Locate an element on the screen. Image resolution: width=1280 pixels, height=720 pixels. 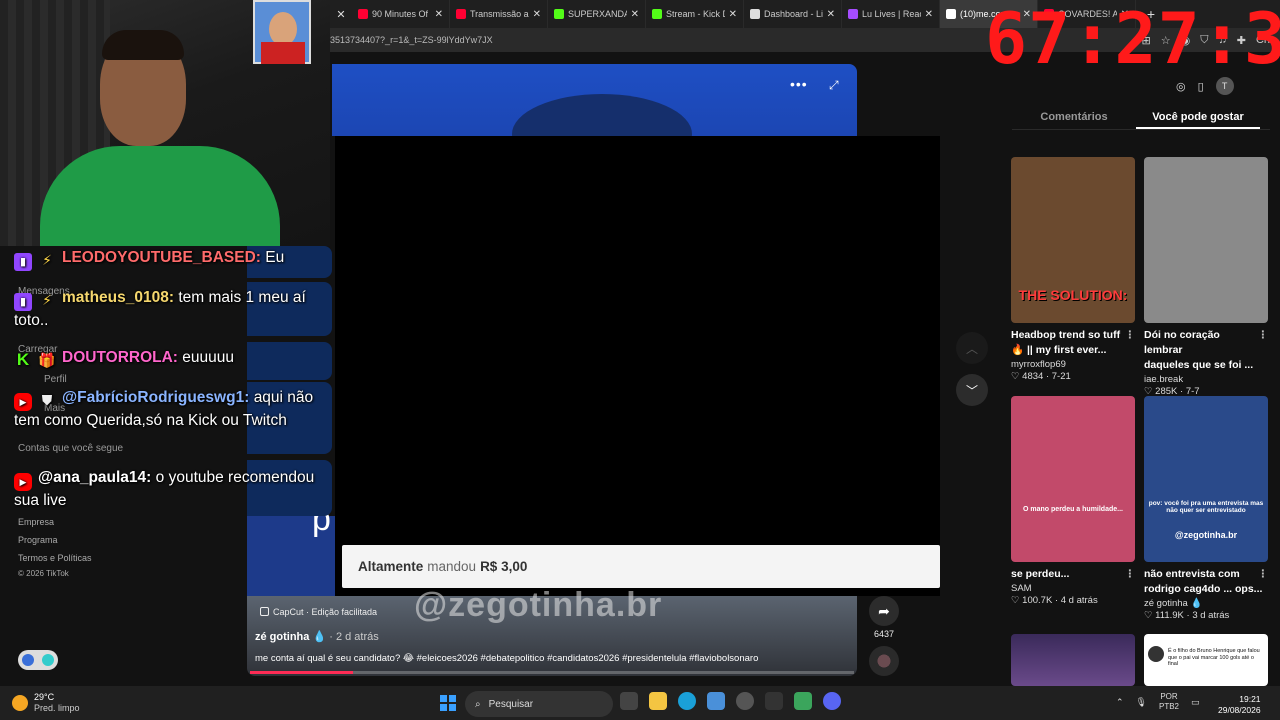
music-disc-icon is located at coordinates (884, 661).